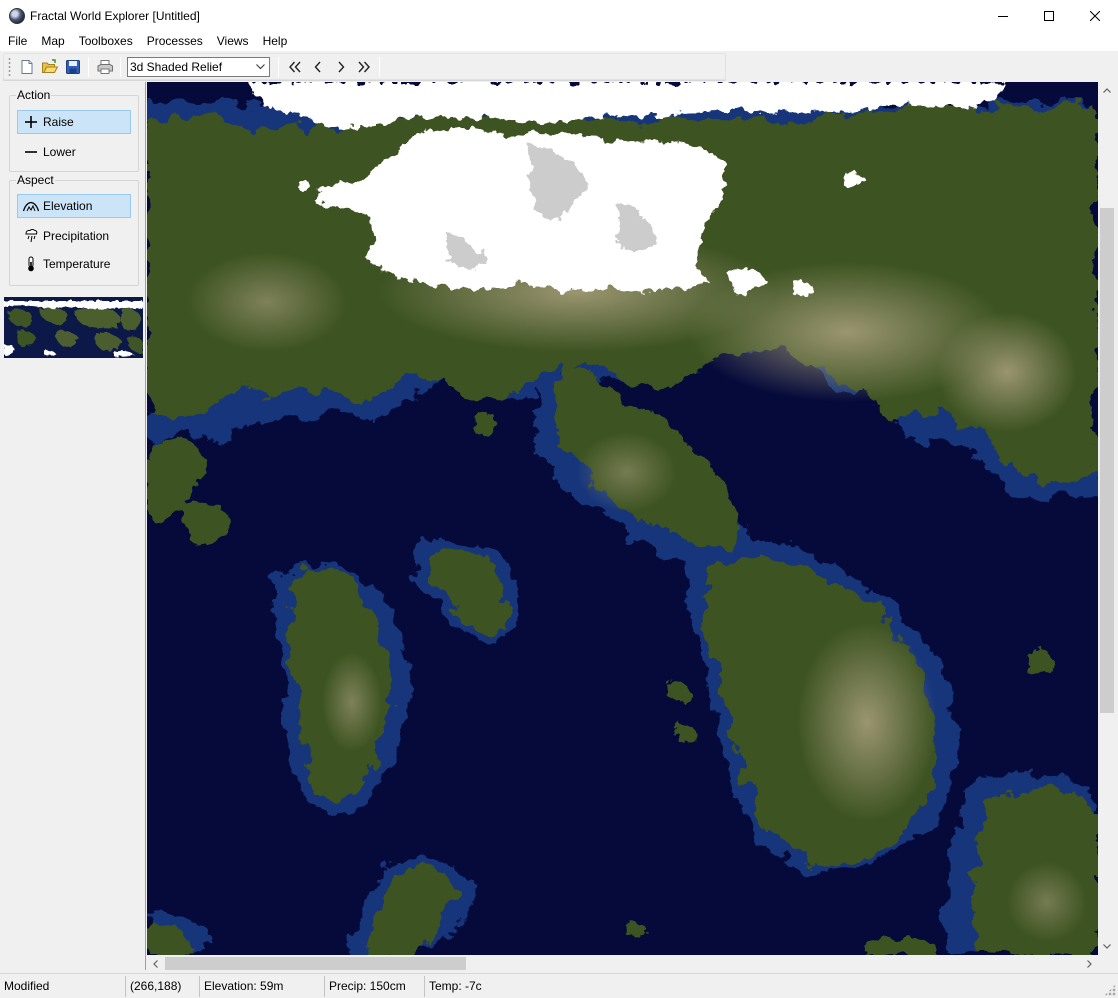 The height and width of the screenshot is (998, 1118). I want to click on new-document-icon, so click(26, 66).